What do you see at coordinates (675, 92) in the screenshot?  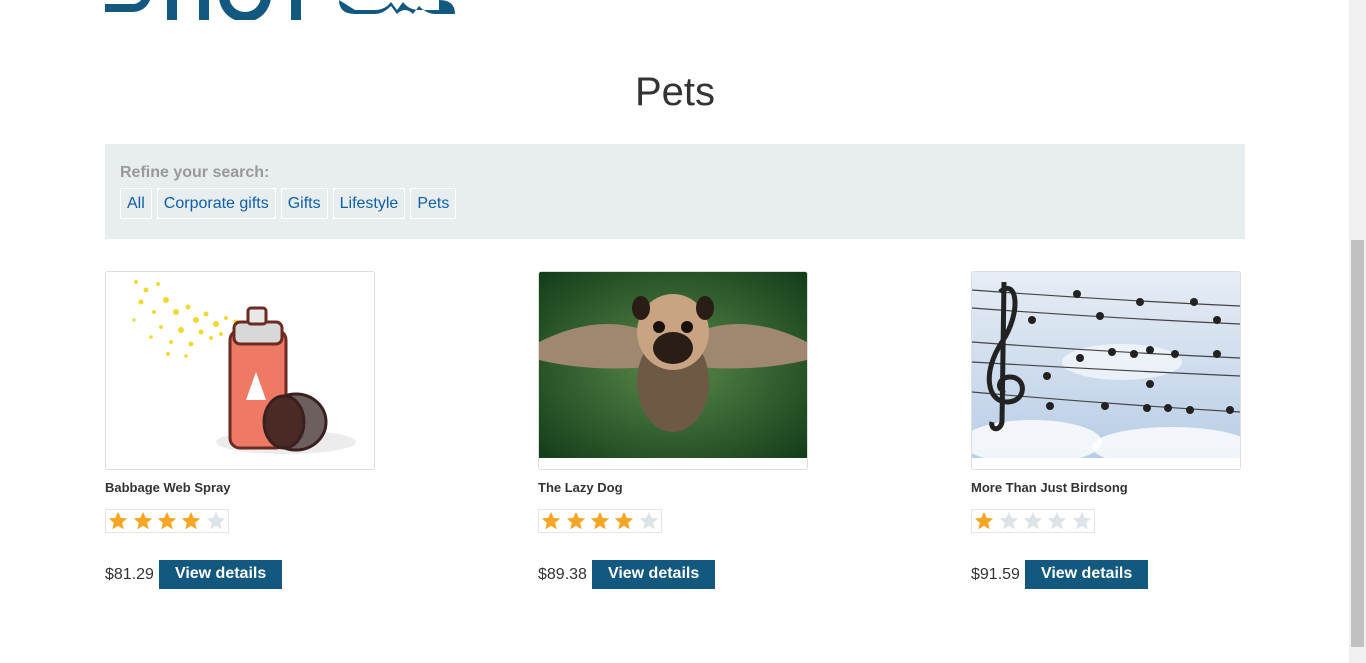 I see `page-title: Pets` at bounding box center [675, 92].